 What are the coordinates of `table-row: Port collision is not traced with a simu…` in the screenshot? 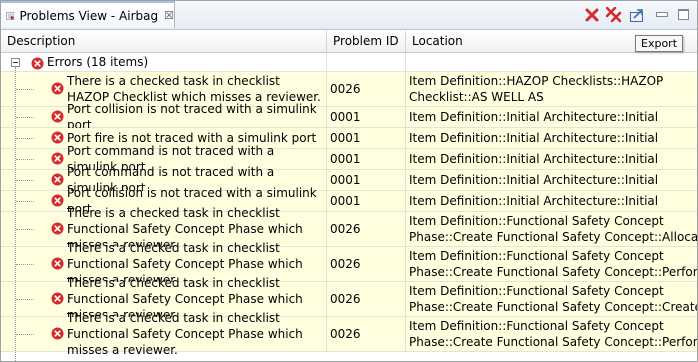 It's located at (349, 117).